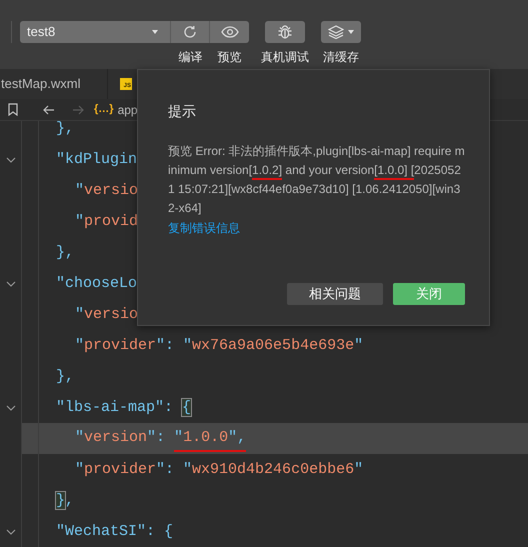  What do you see at coordinates (115, 532) in the screenshot?
I see `code-line: "WechatSI": {` at bounding box center [115, 532].